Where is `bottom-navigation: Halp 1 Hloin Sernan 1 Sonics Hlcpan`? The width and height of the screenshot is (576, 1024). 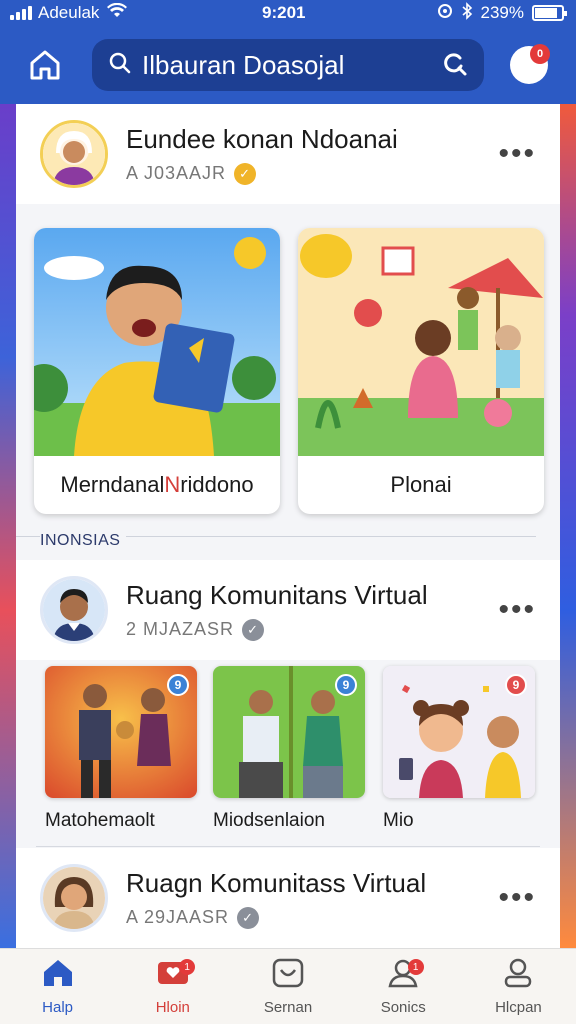
bottom-navigation: Halp 1 Hloin Sernan 1 Sonics Hlcpan is located at coordinates (288, 986).